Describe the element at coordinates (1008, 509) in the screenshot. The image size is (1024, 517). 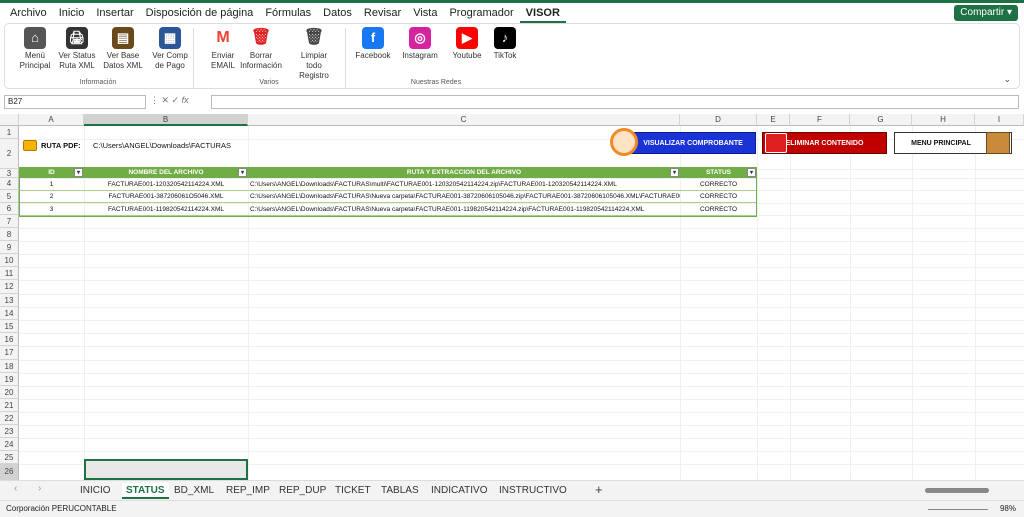
I see `zoom-level: 98%` at that location.